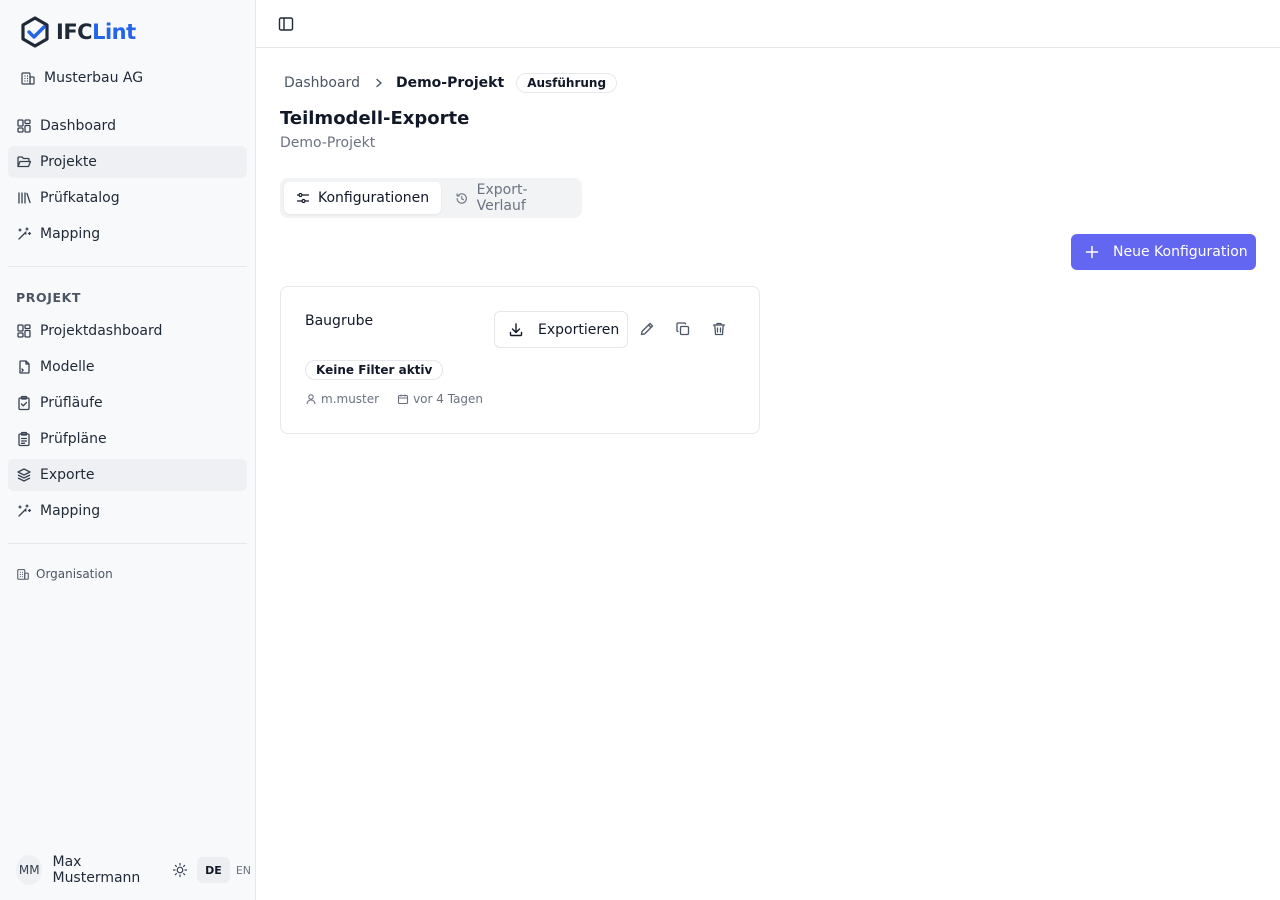  What do you see at coordinates (579, 329) in the screenshot?
I see `export-button-label: Exportieren` at bounding box center [579, 329].